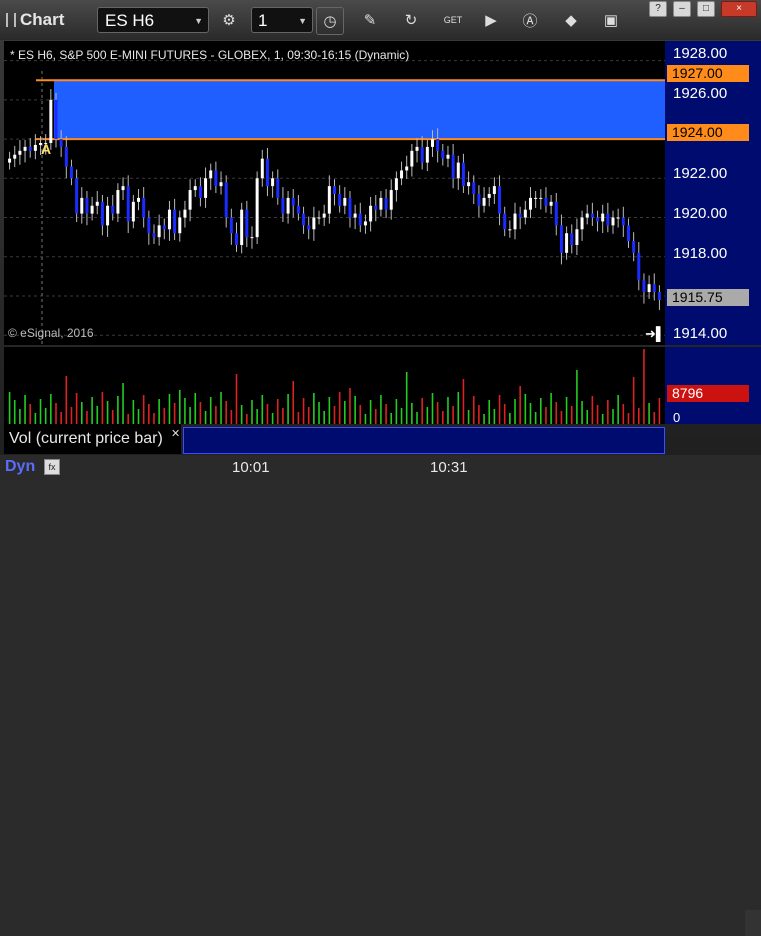 Image resolution: width=761 pixels, height=936 pixels. Describe the element at coordinates (370, 20) in the screenshot. I see `pencil-icon: ✎` at that location.